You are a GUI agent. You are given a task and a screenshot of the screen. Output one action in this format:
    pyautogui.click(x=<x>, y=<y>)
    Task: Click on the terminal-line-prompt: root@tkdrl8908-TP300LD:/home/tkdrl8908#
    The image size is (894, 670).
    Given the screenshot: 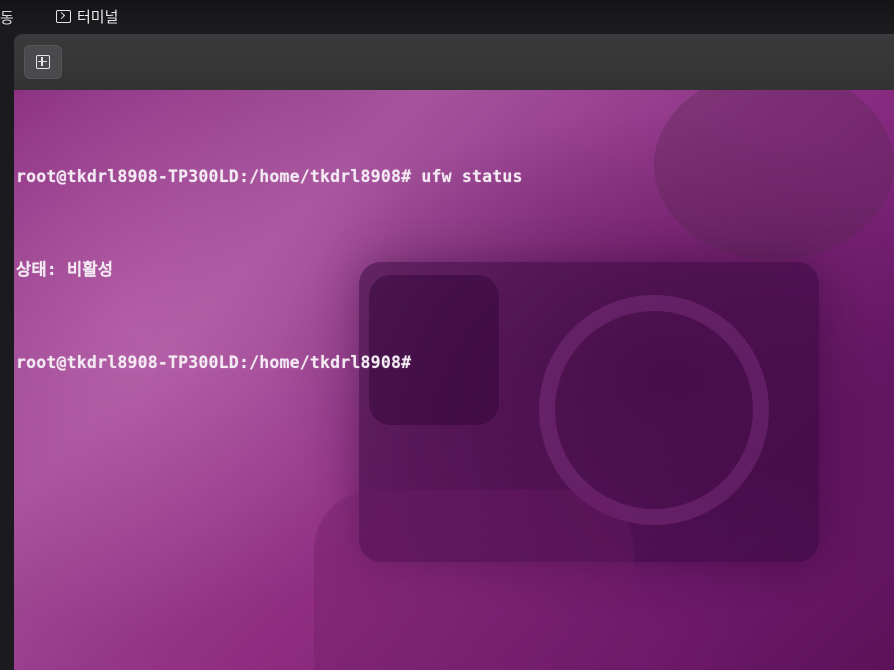 What is the action you would take?
    pyautogui.click(x=214, y=362)
    